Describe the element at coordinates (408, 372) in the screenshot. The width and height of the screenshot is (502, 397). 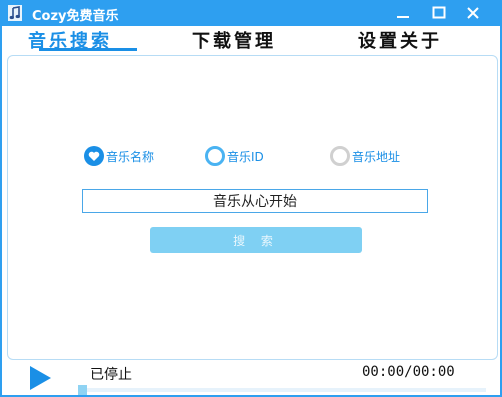
I see `playback-time: 00:00/00:00` at that location.